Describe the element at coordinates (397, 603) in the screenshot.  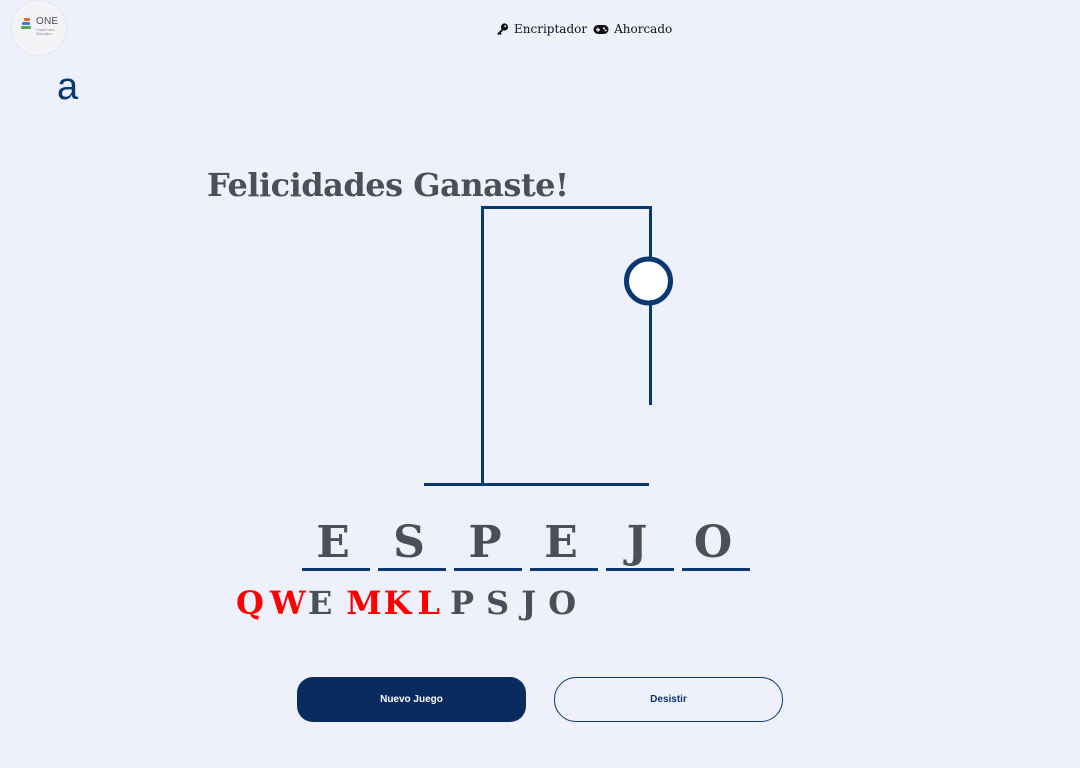
I see `used-letter-wrong: K` at that location.